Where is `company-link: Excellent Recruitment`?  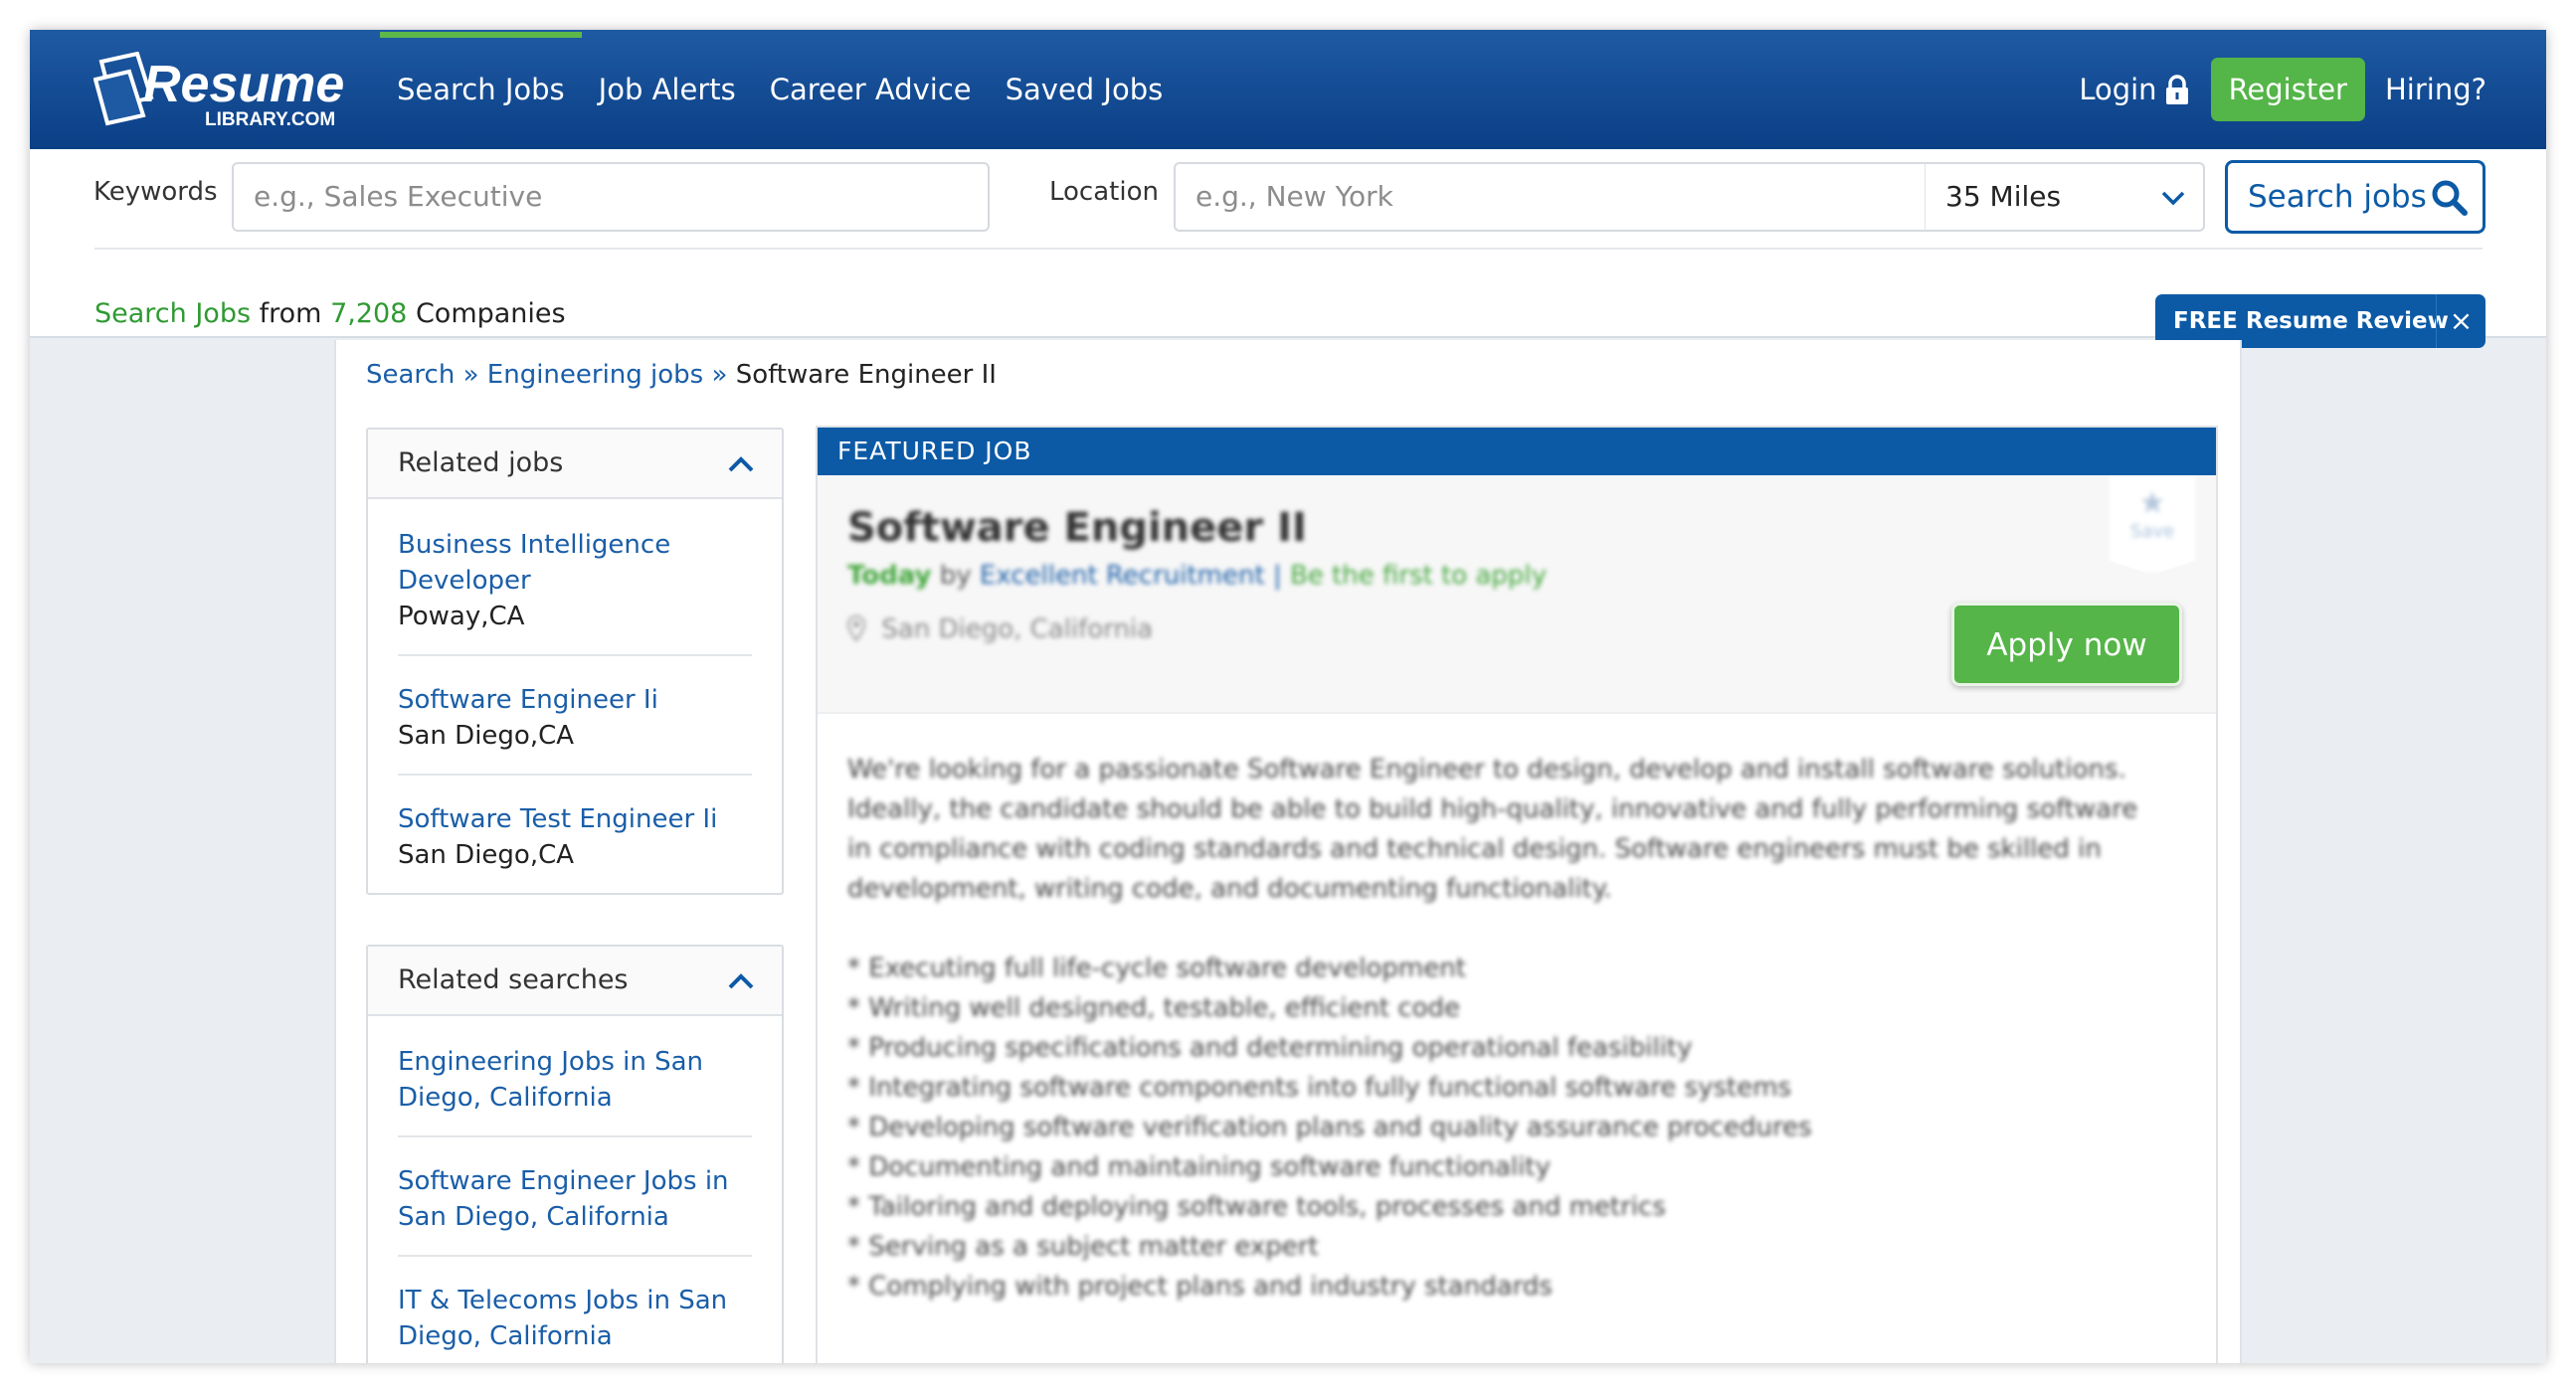
company-link: Excellent Recruitment is located at coordinates (1122, 576).